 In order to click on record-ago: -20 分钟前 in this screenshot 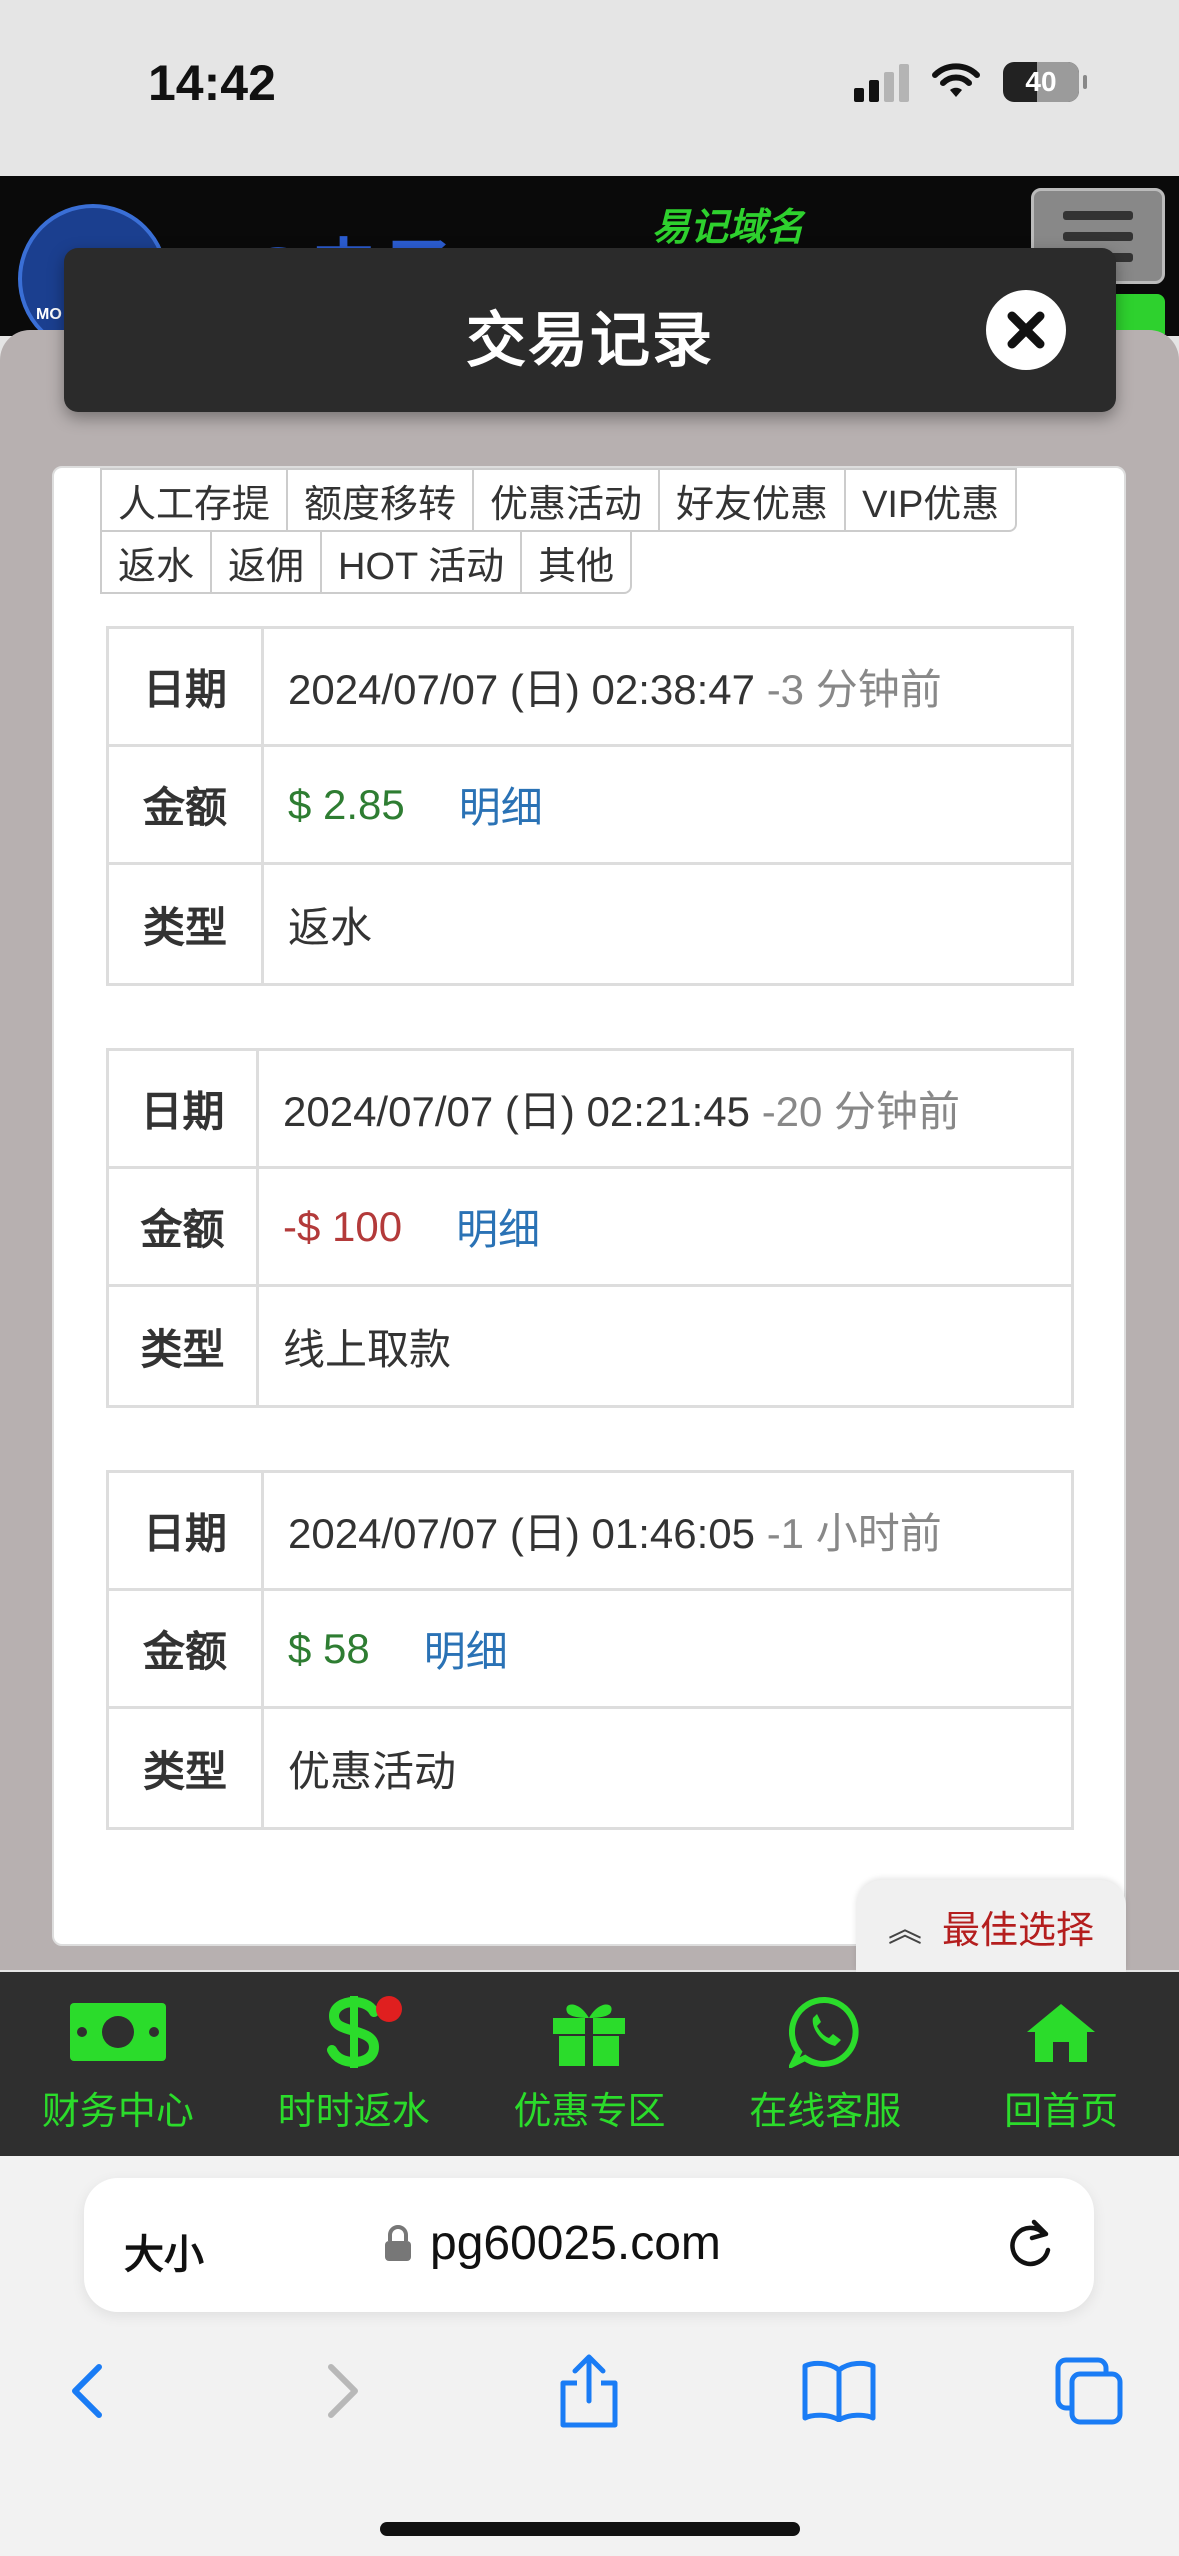, I will do `click(861, 1111)`.